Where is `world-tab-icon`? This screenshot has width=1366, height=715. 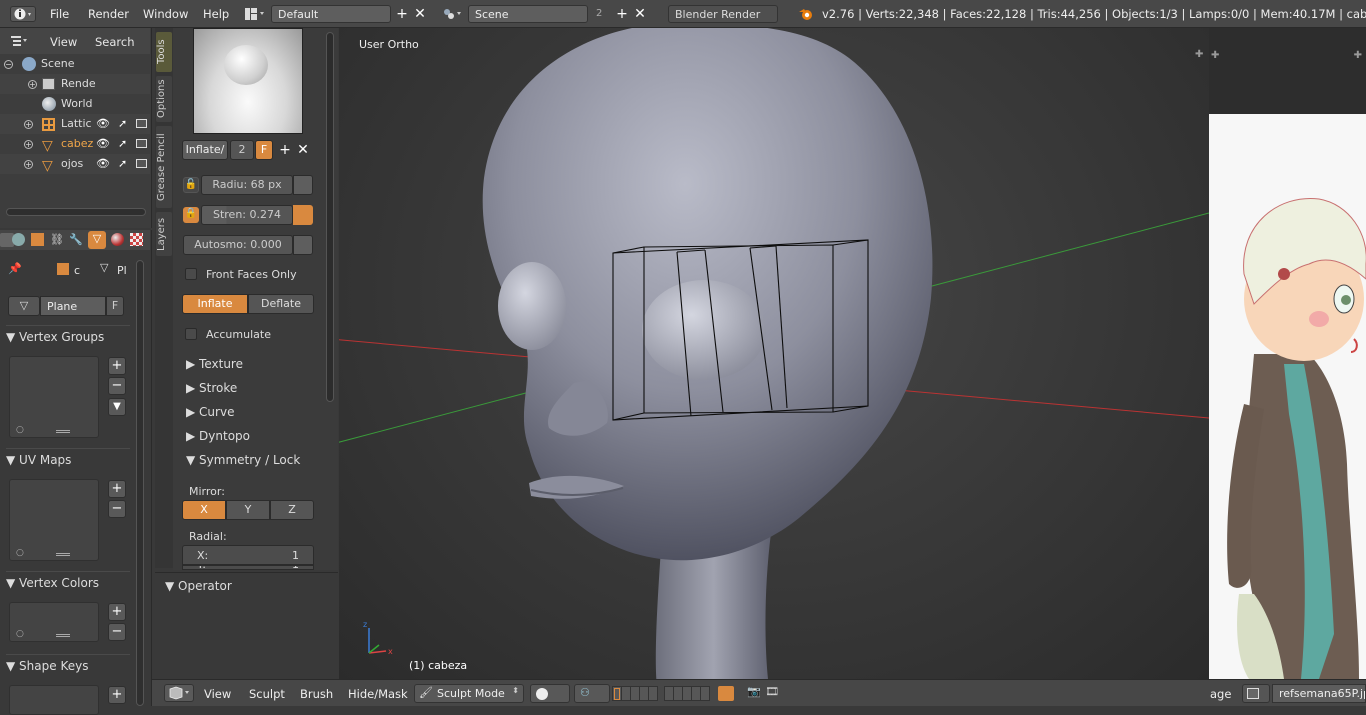 world-tab-icon is located at coordinates (18, 239).